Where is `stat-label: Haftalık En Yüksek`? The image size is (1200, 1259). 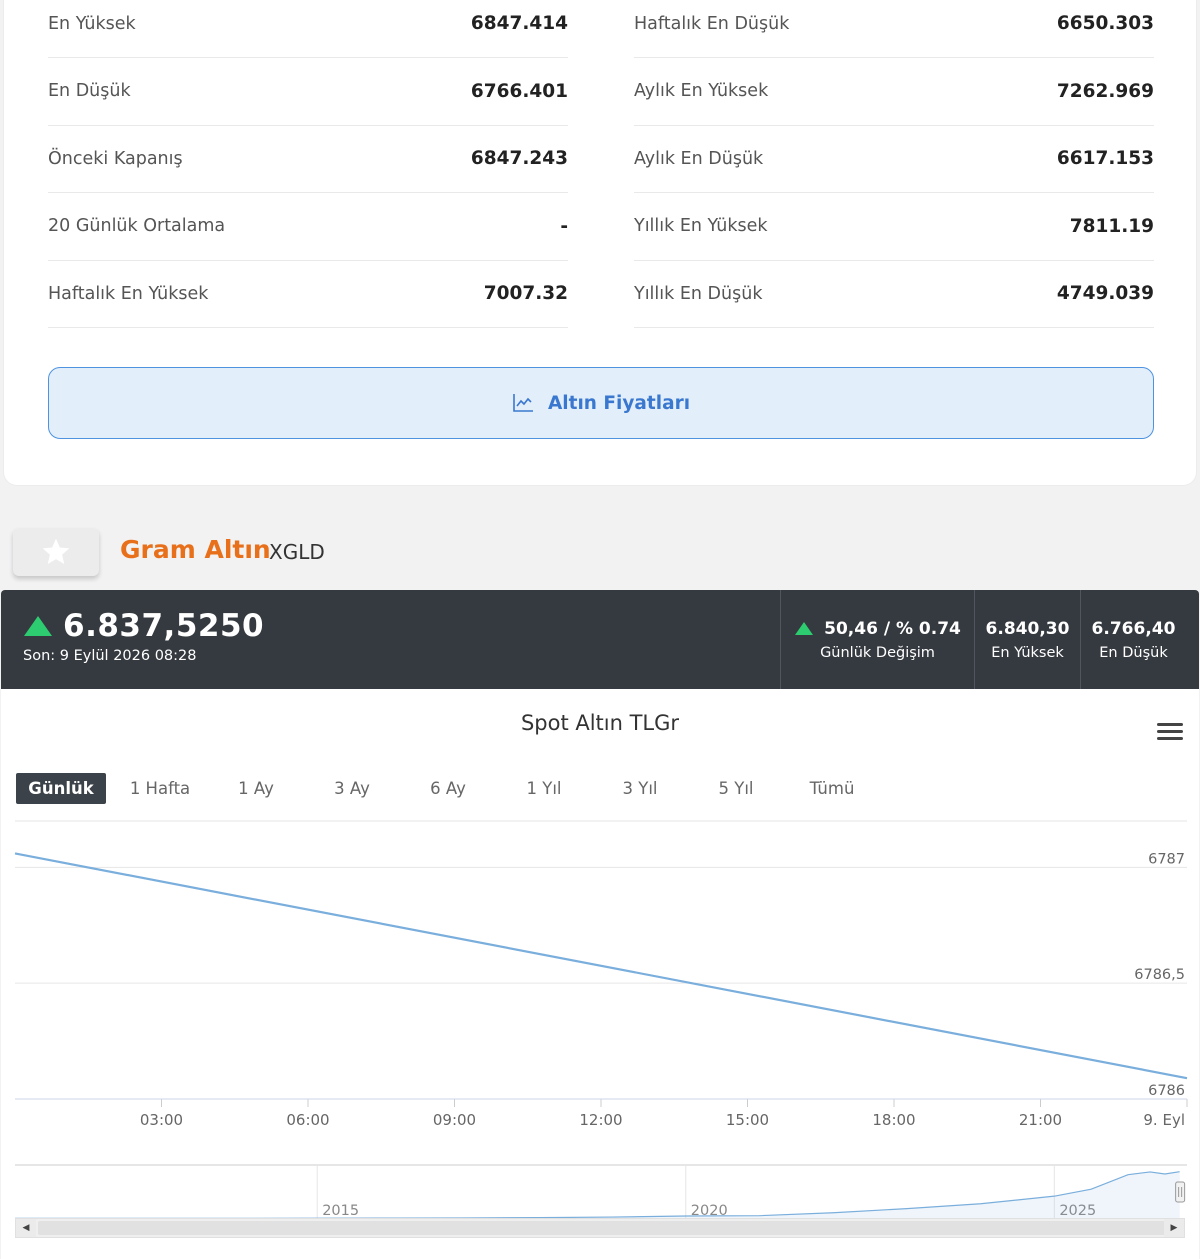
stat-label: Haftalık En Yüksek is located at coordinates (128, 293).